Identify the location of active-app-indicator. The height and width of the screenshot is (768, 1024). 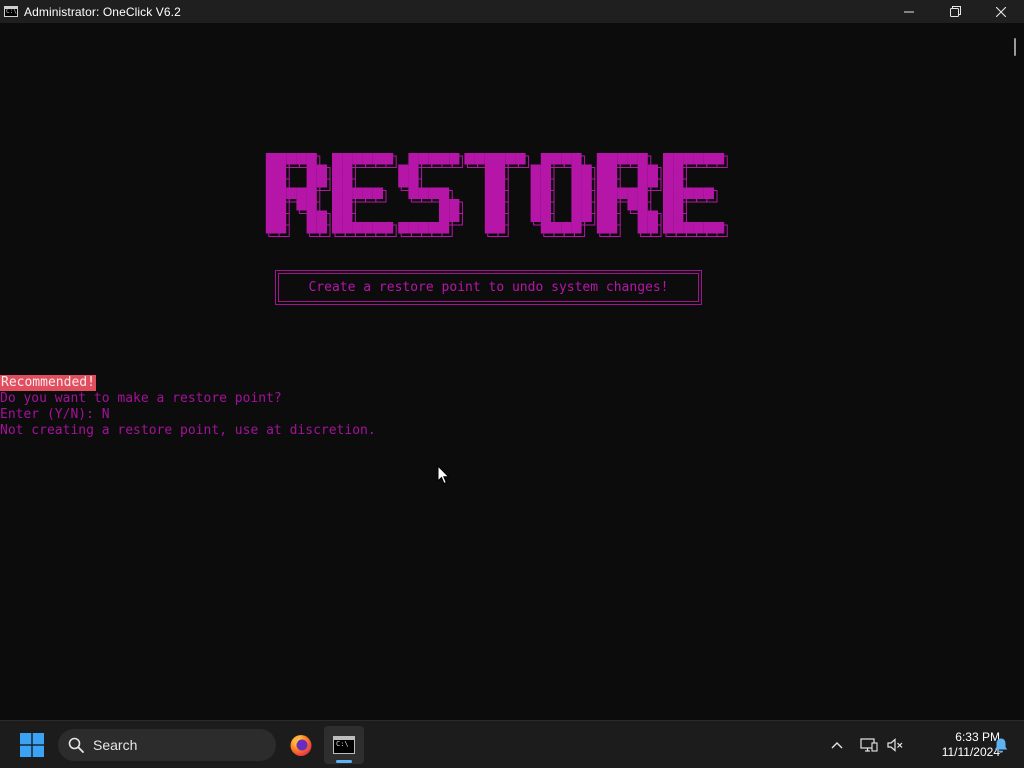
(344, 761).